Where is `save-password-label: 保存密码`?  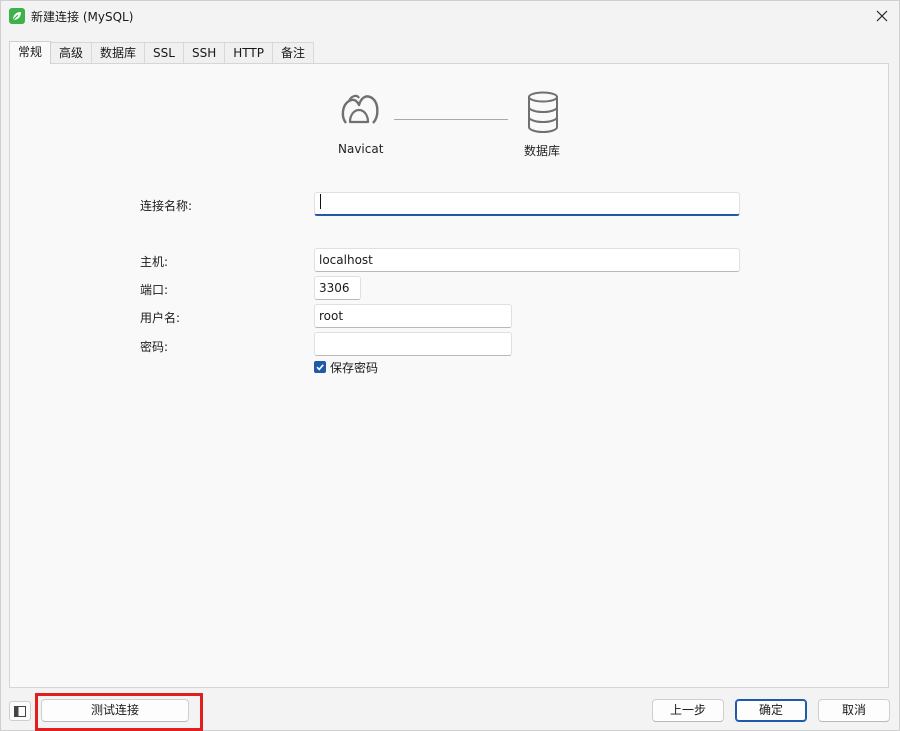
save-password-label: 保存密码 is located at coordinates (354, 368).